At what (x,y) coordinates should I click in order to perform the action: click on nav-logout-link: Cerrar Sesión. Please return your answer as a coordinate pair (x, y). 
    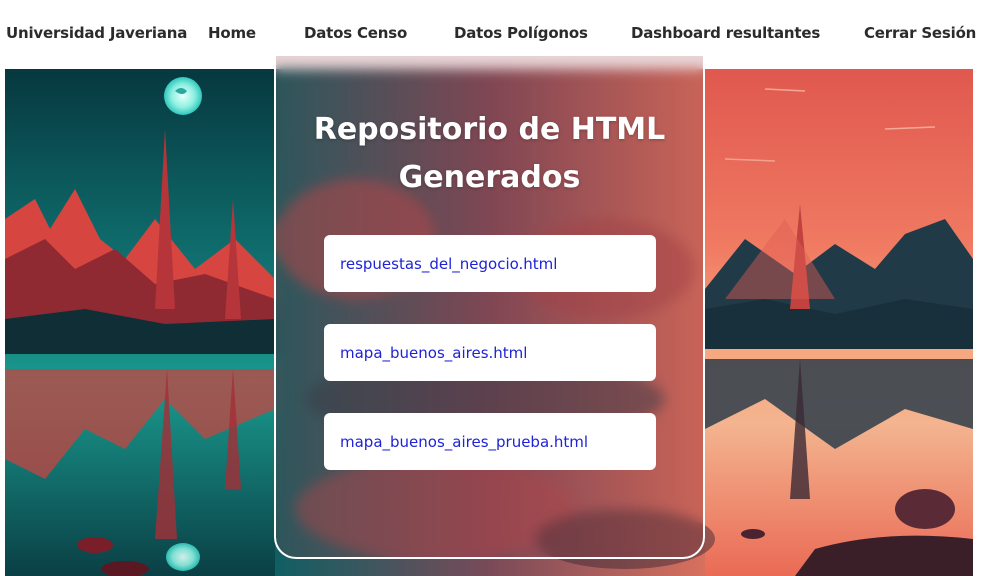
    Looking at the image, I should click on (920, 33).